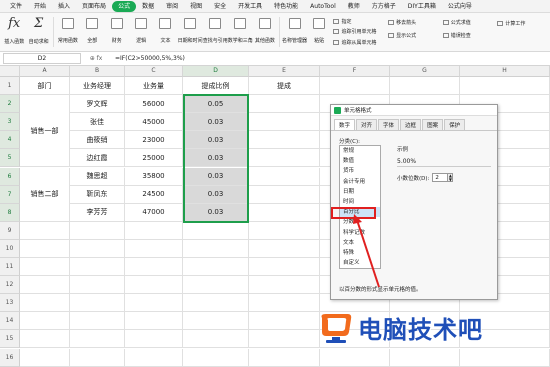 Image resolution: width=550 pixels, height=367 pixels. I want to click on row-header: 5, so click(10, 158).